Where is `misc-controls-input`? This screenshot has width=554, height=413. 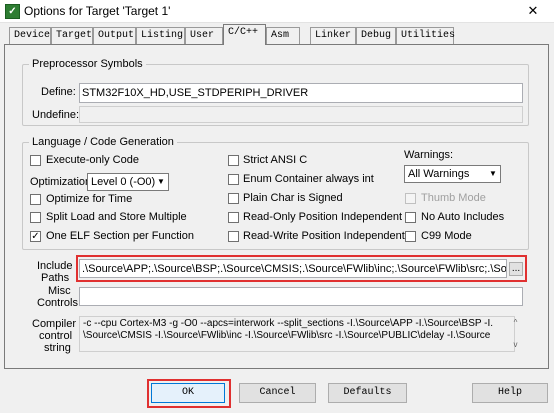 misc-controls-input is located at coordinates (301, 296).